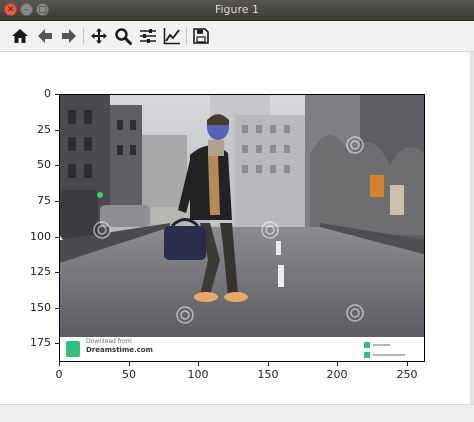 Image resolution: width=474 pixels, height=422 pixels. I want to click on y-tick-label: 100, so click(40, 236).